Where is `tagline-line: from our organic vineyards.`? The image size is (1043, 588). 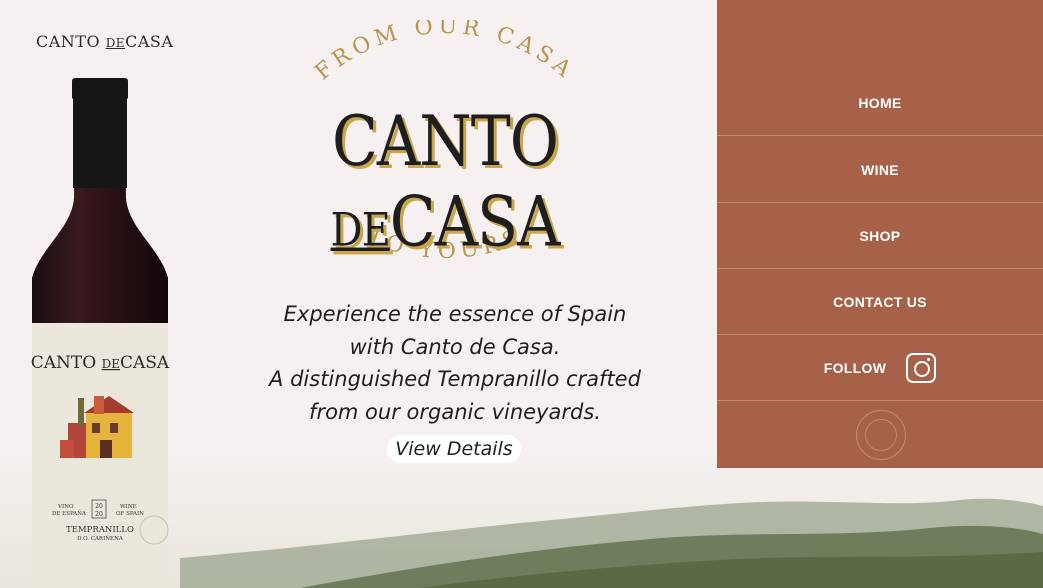
tagline-line: from our organic vineyards. is located at coordinates (455, 411).